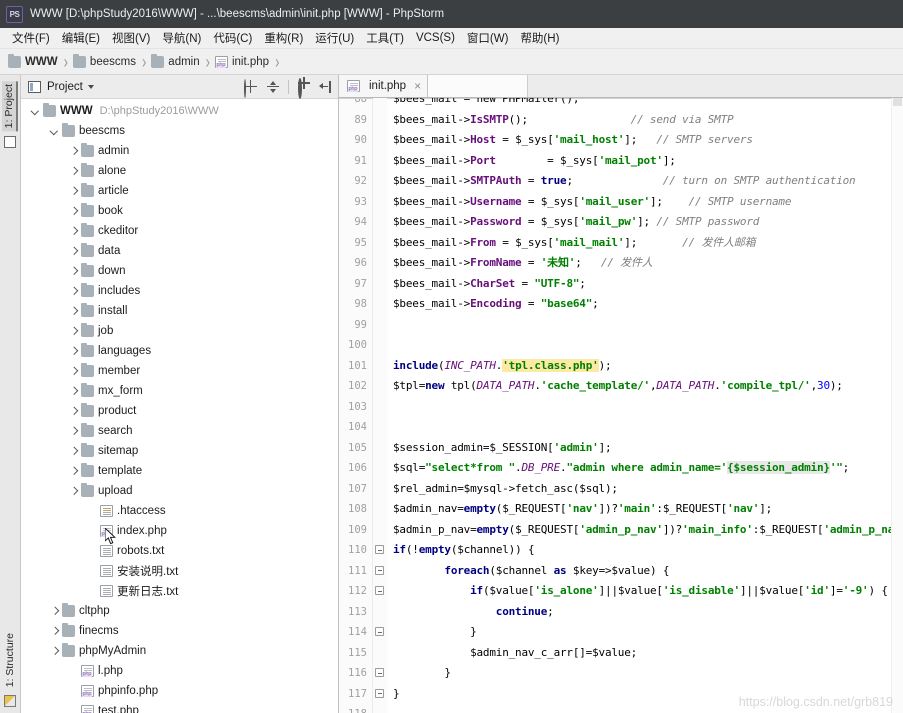  I want to click on menu-item-8: VCS(S), so click(435, 38).